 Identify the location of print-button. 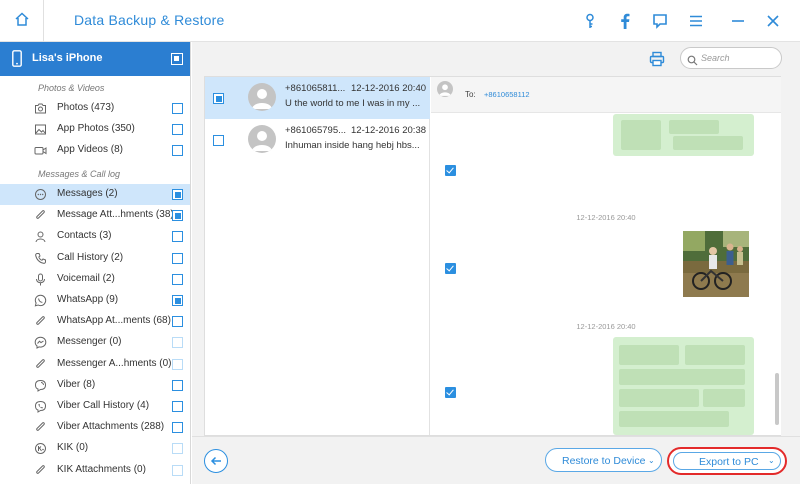
(658, 60).